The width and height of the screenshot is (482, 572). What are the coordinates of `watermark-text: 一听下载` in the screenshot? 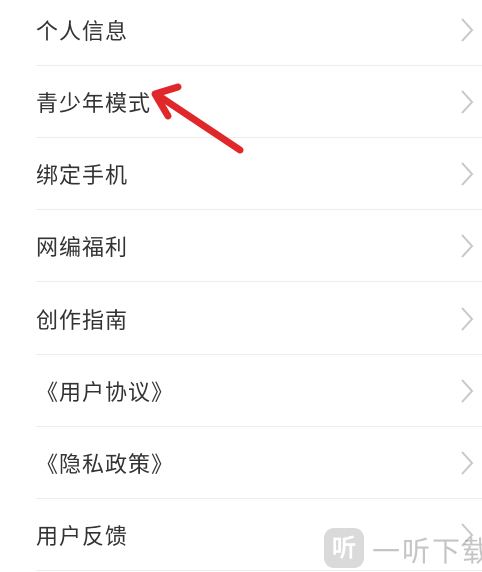 It's located at (427, 551).